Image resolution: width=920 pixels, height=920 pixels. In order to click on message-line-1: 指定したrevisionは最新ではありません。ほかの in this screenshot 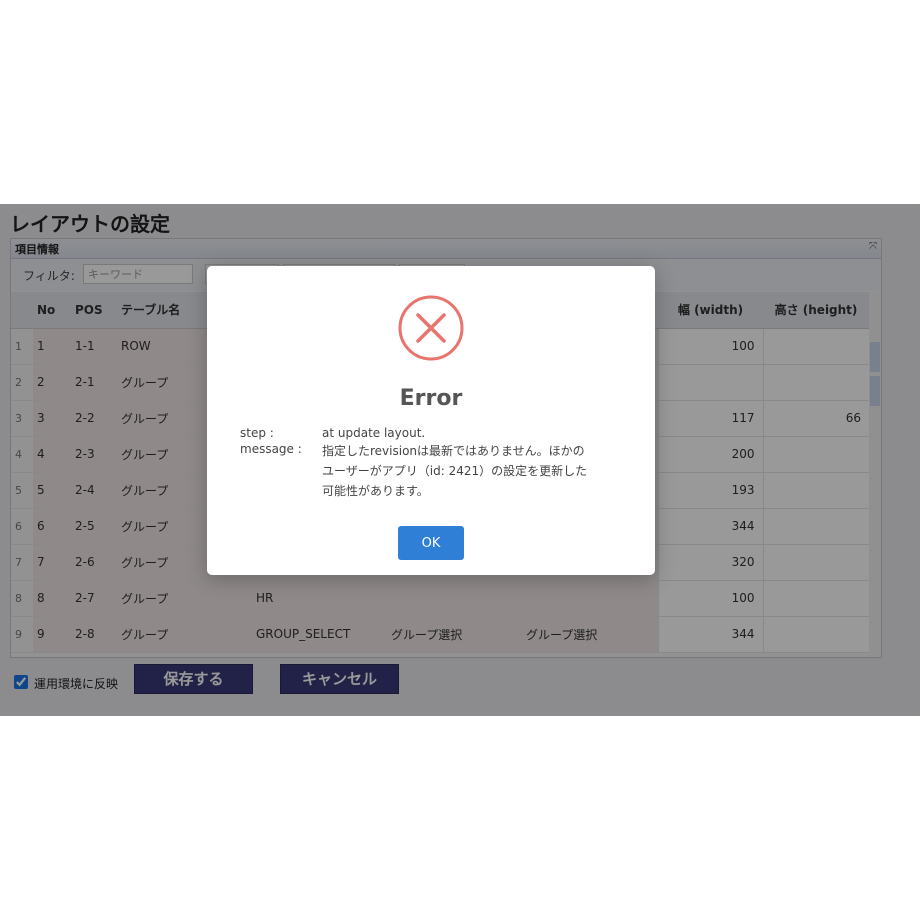, I will do `click(453, 451)`.